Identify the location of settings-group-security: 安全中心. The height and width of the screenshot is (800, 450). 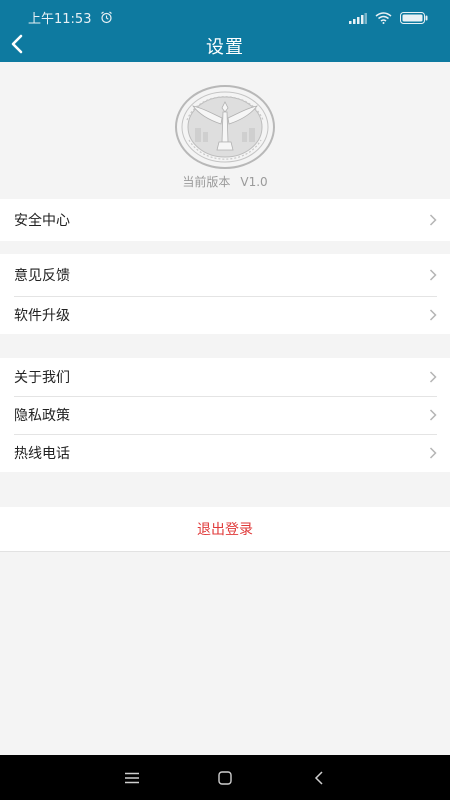
(225, 220).